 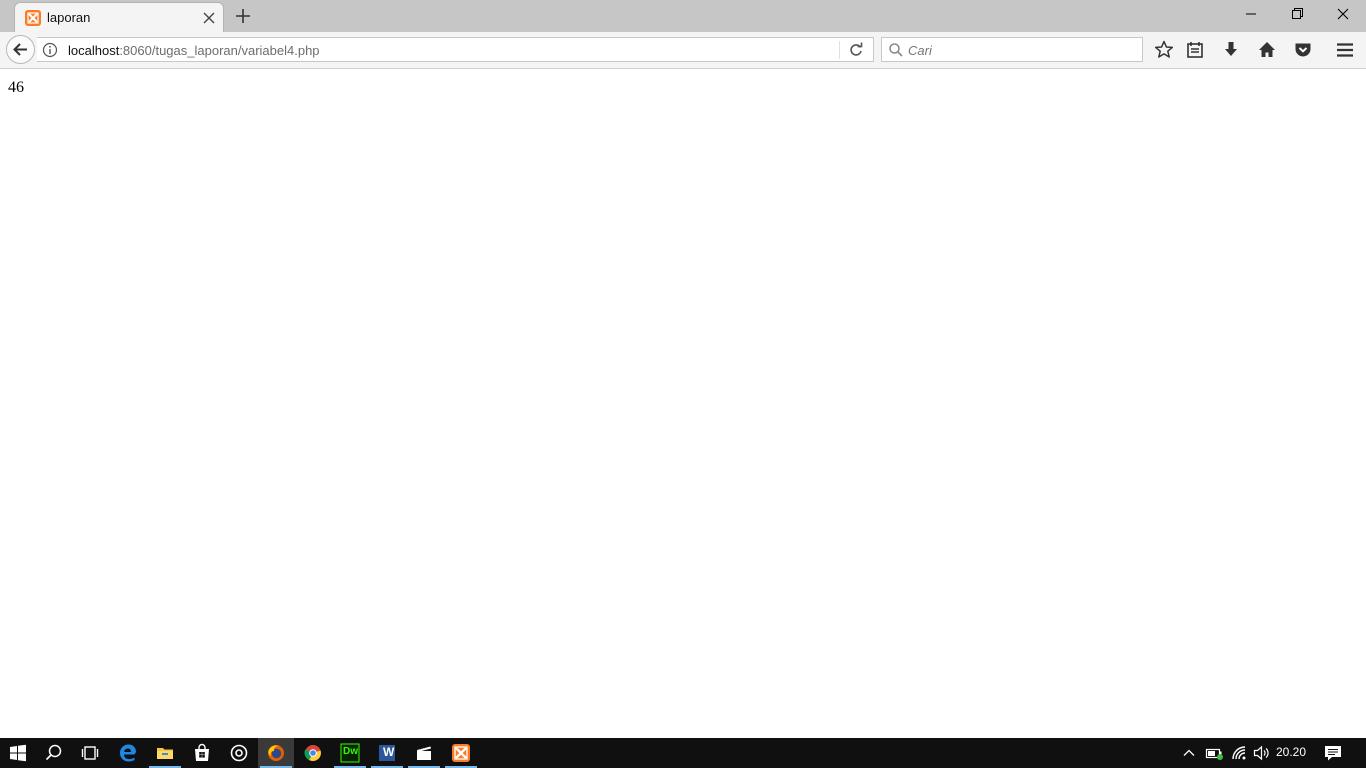 I want to click on divider, so click(x=839, y=50).